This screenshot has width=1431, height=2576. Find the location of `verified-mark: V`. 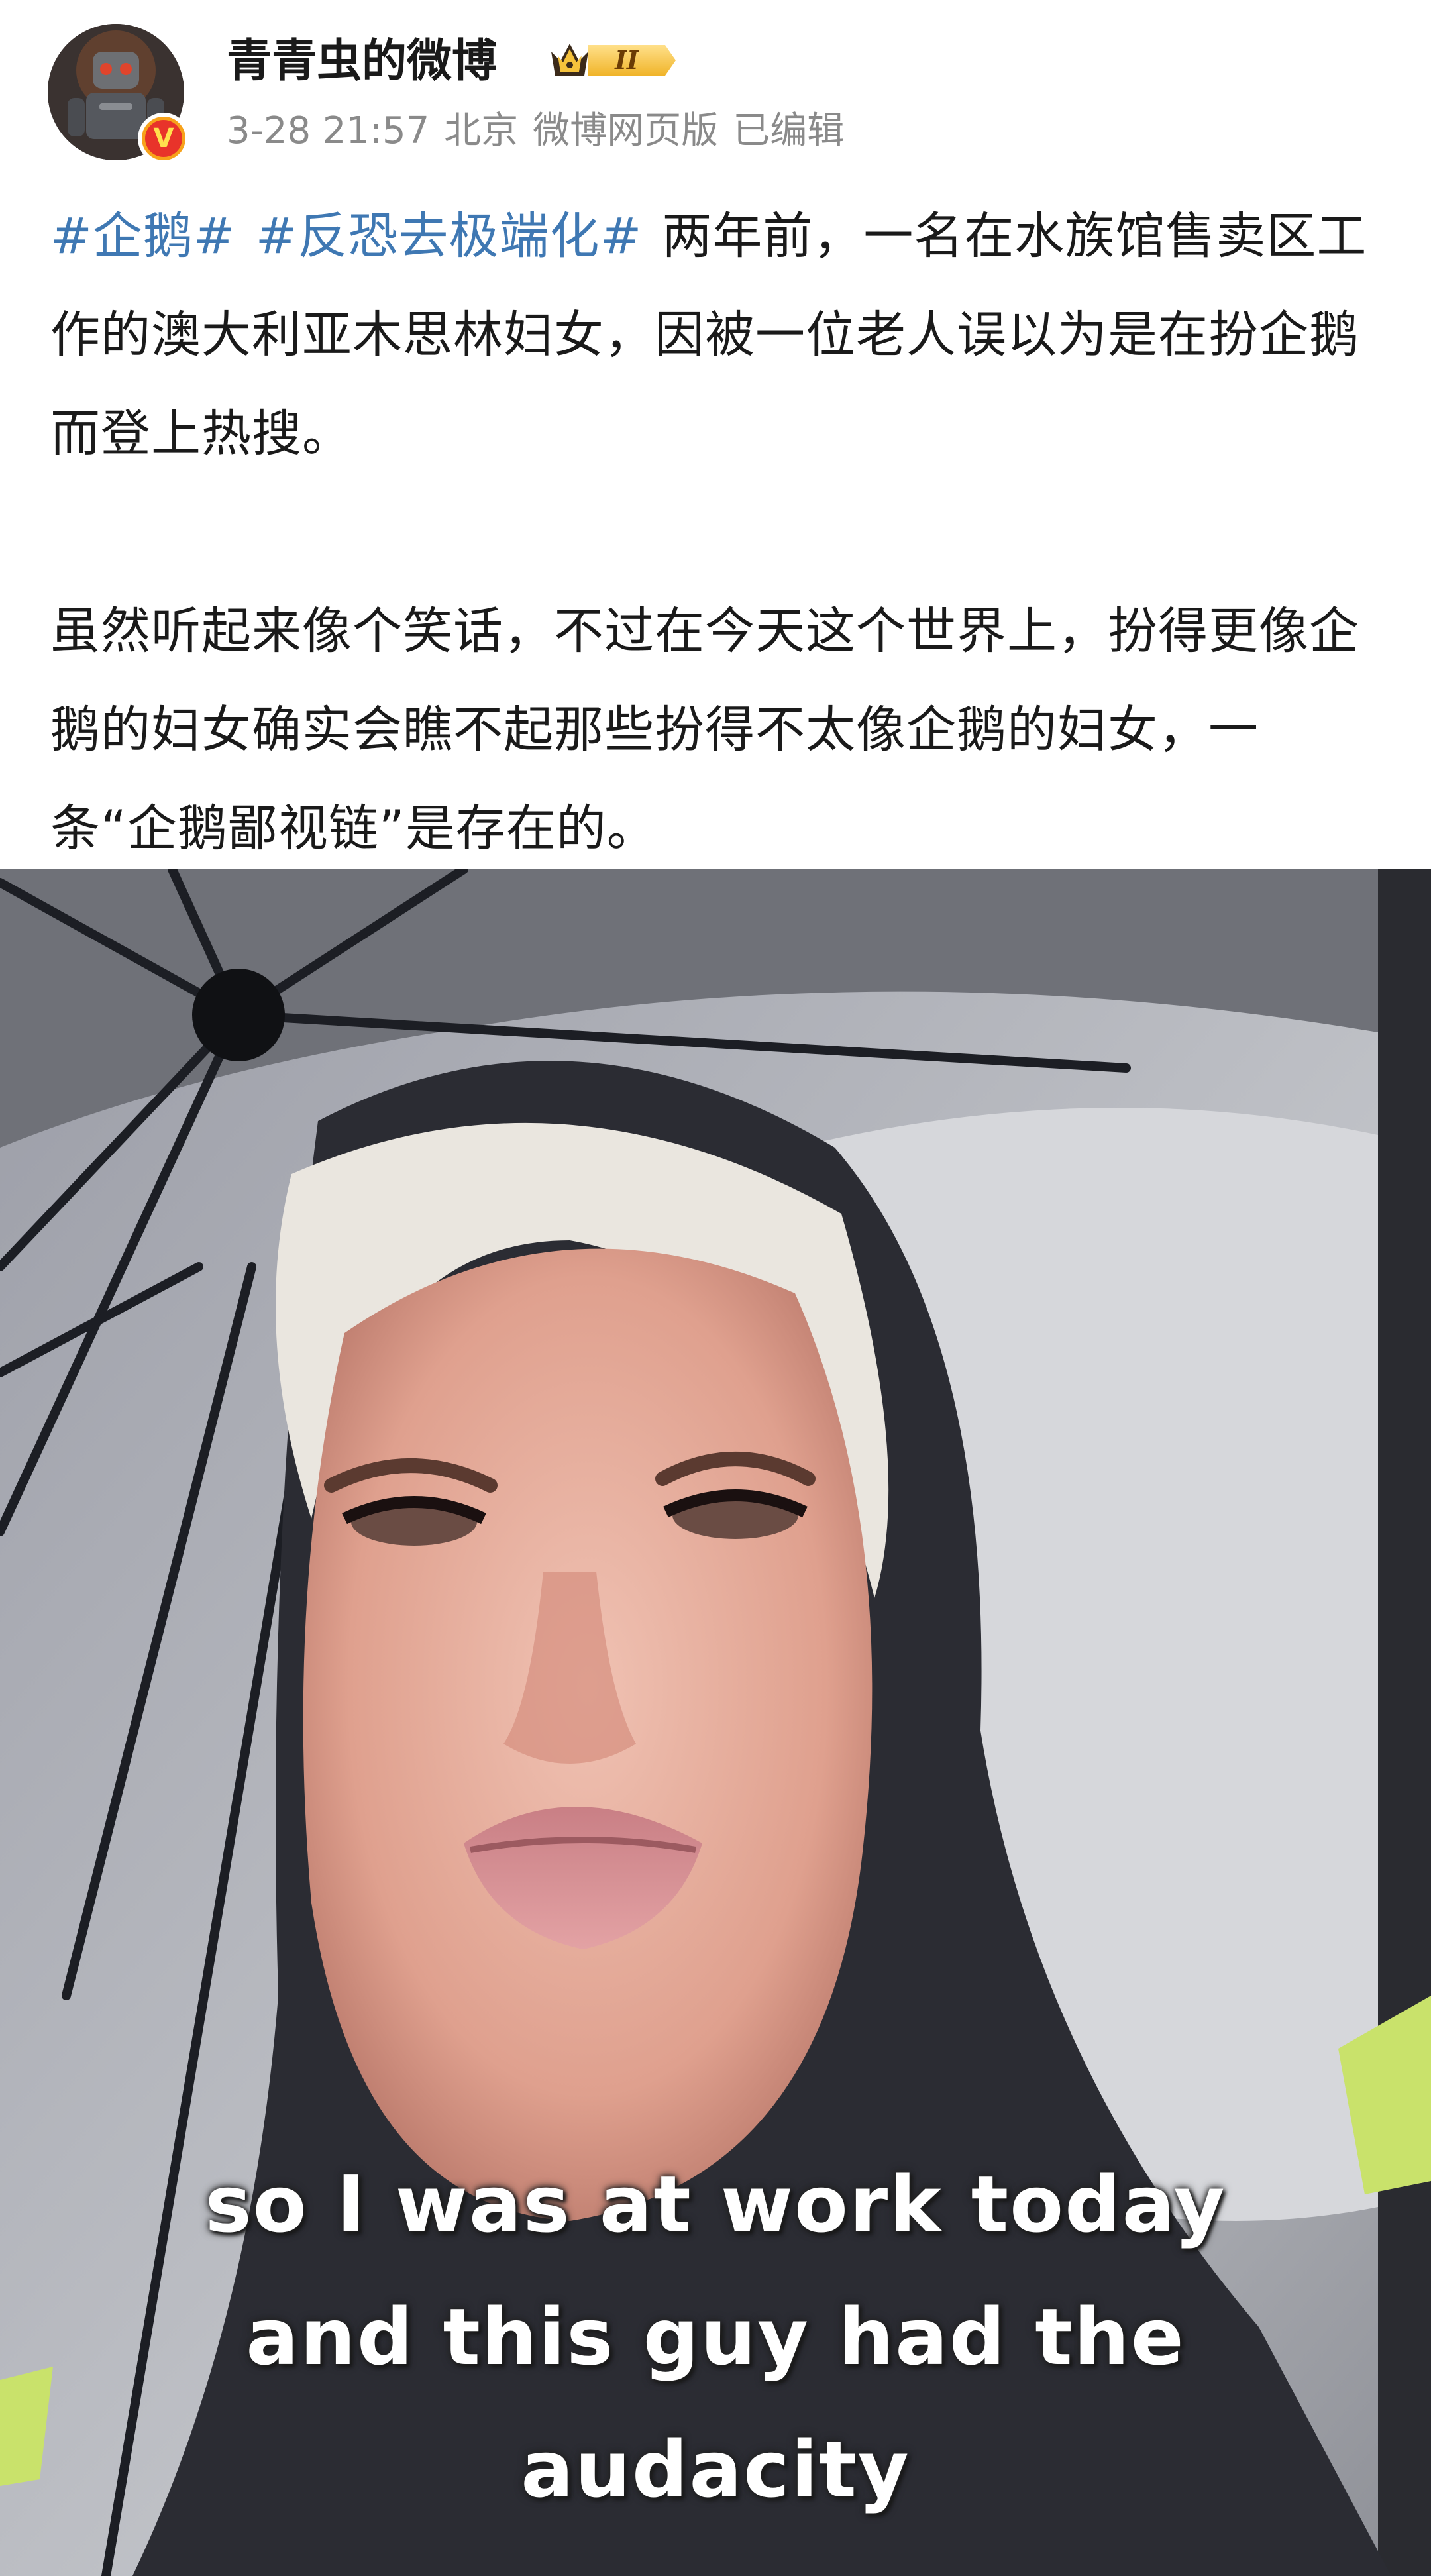

verified-mark: V is located at coordinates (163, 138).